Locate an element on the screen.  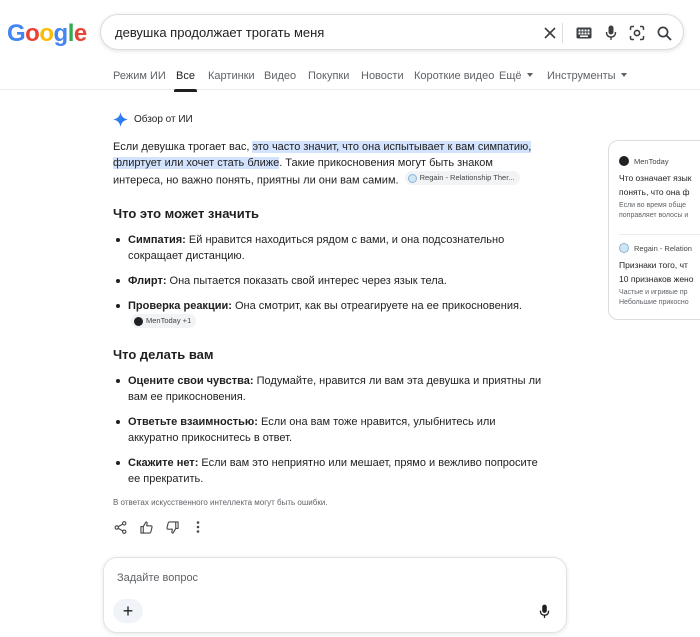
lens-icon is located at coordinates (637, 33).